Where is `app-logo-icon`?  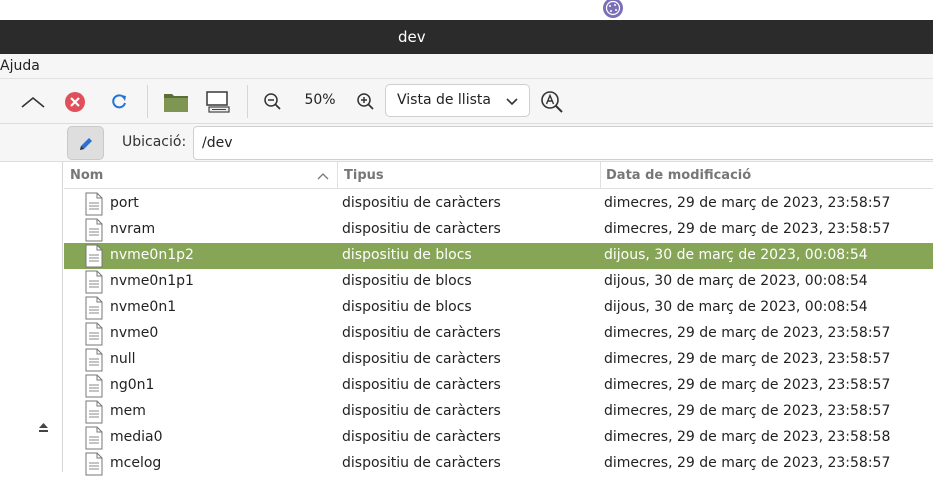 app-logo-icon is located at coordinates (613, 9).